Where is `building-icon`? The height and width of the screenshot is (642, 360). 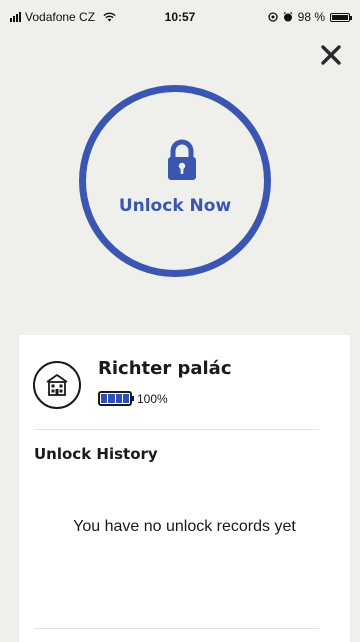
building-icon is located at coordinates (57, 385).